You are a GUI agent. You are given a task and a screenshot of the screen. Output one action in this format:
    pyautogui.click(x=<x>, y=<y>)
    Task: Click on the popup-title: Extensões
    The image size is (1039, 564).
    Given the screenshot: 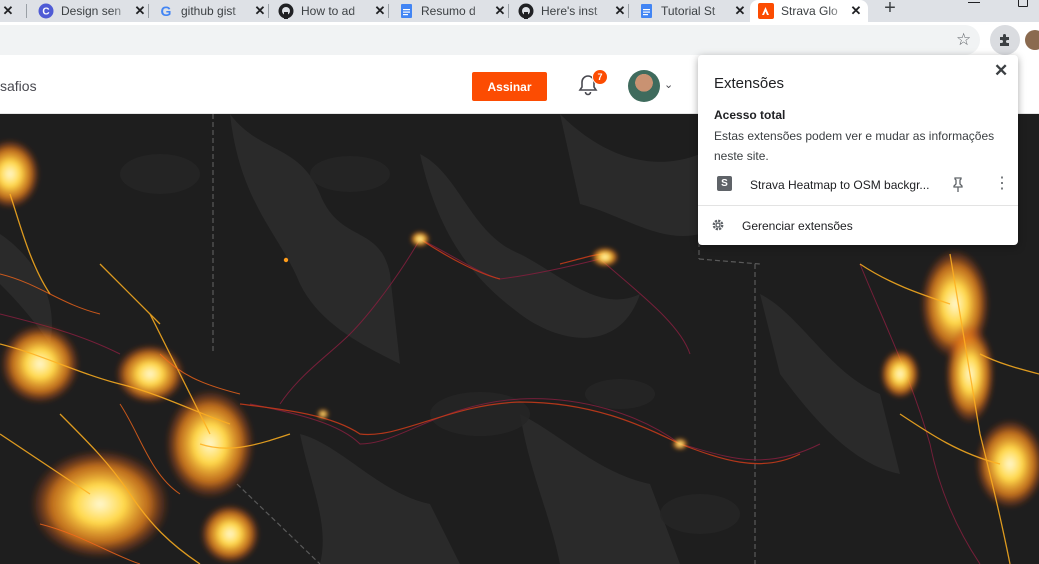 What is the action you would take?
    pyautogui.click(x=749, y=83)
    